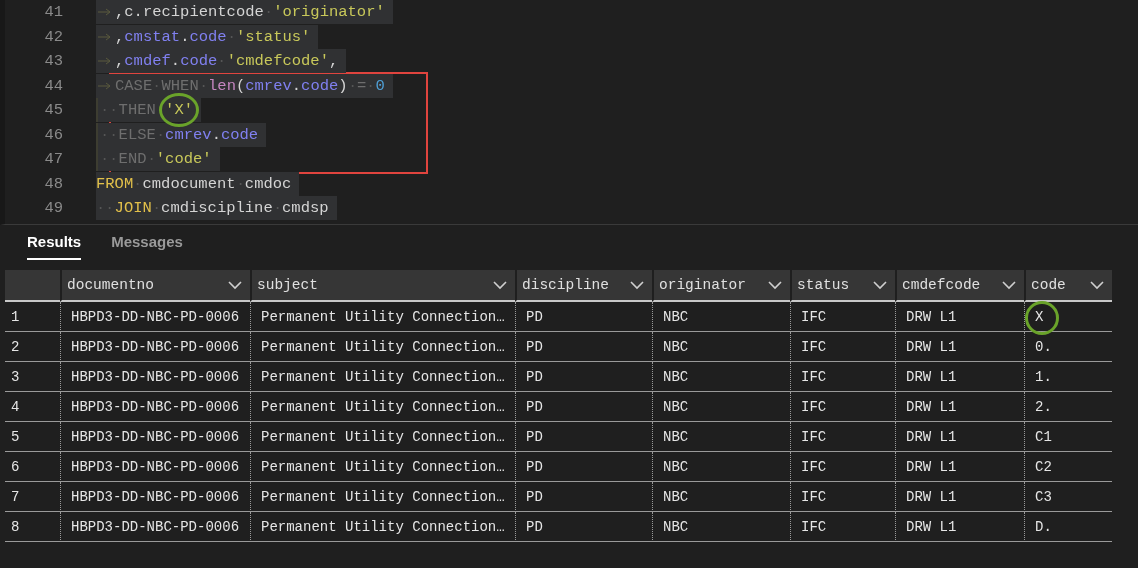 This screenshot has width=1138, height=568. Describe the element at coordinates (189, 183) in the screenshot. I see `code-token: cmdocument` at that location.